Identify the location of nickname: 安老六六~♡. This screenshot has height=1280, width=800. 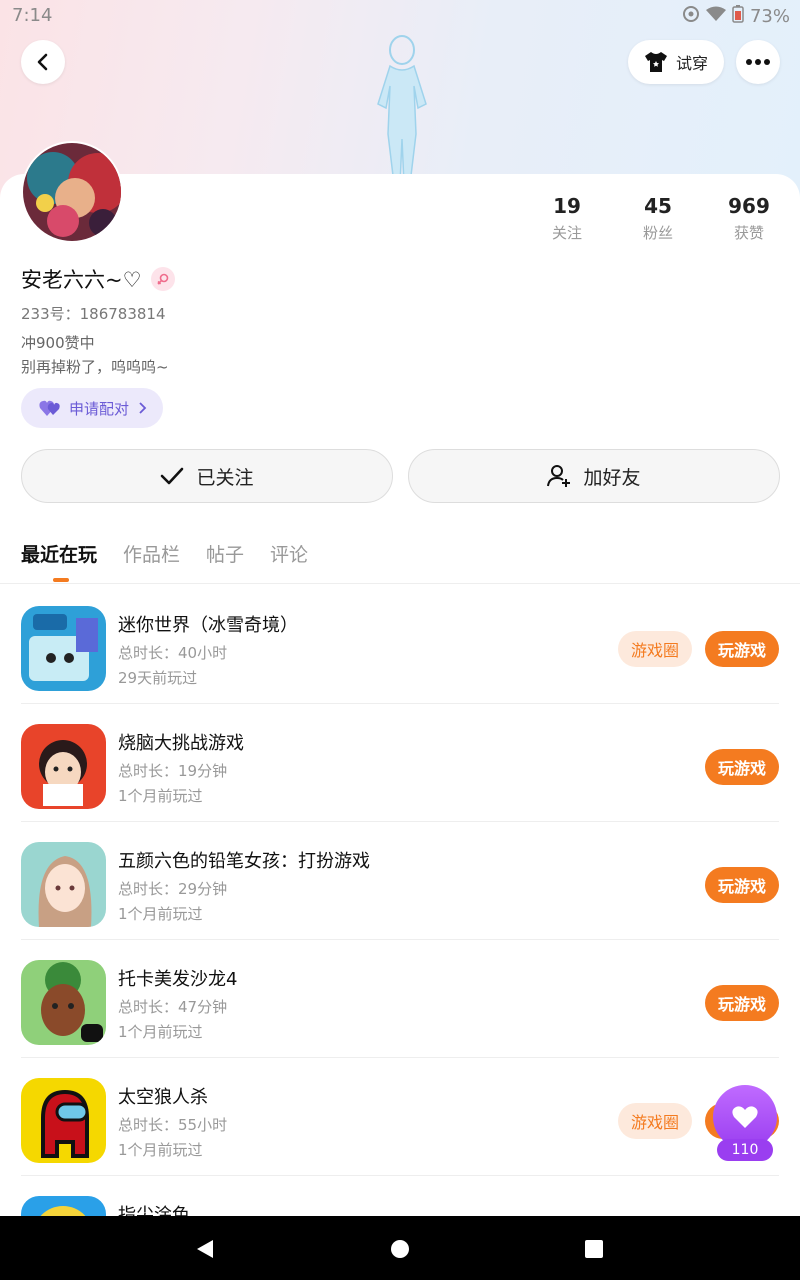
(81, 280).